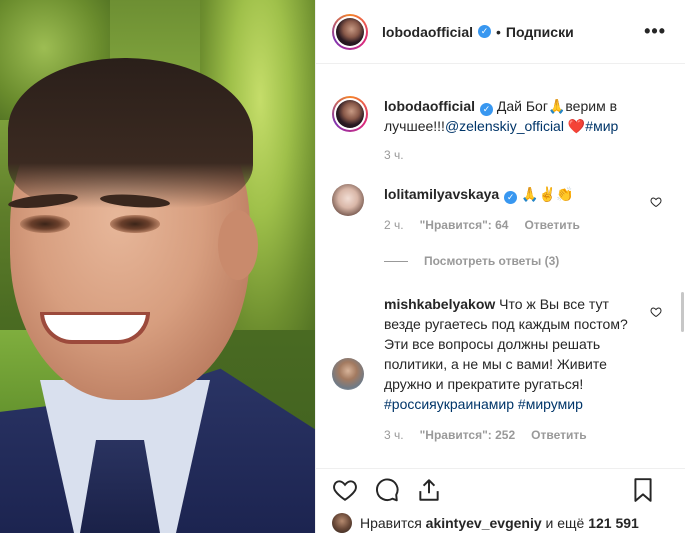 The width and height of the screenshot is (685, 533). I want to click on caption-username: lobodaofficial, so click(429, 106).